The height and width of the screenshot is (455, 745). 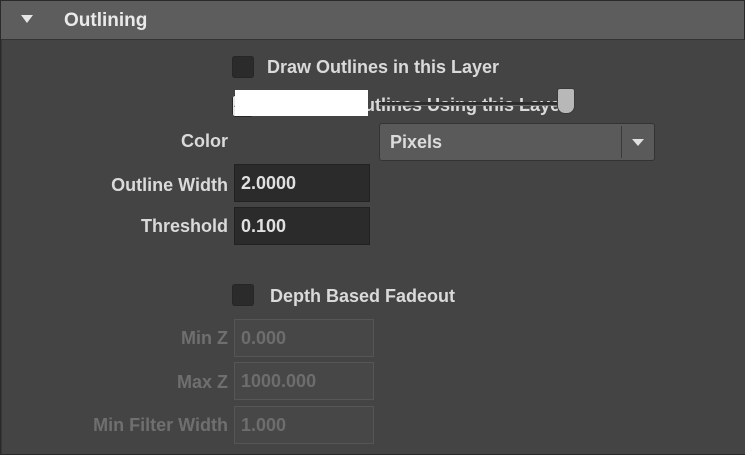 What do you see at coordinates (160, 425) in the screenshot?
I see `min-filter-width-label: Min Filter Width` at bounding box center [160, 425].